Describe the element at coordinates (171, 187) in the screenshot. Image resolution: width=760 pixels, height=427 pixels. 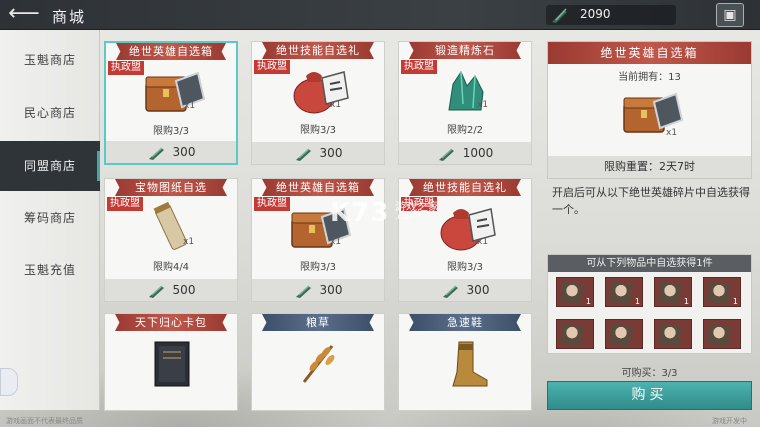
I see `item-title: 宝物图纸自选` at that location.